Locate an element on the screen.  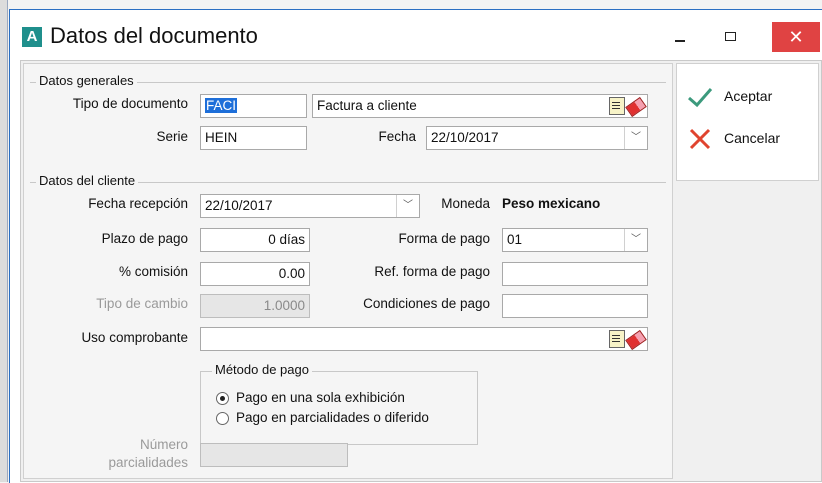
group-title-cliente: Datos del cliente is located at coordinates (87, 180).